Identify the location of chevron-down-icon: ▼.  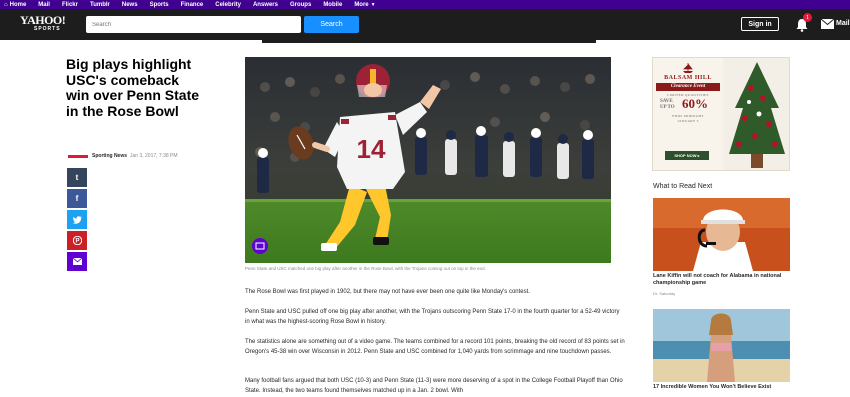
(373, 4).